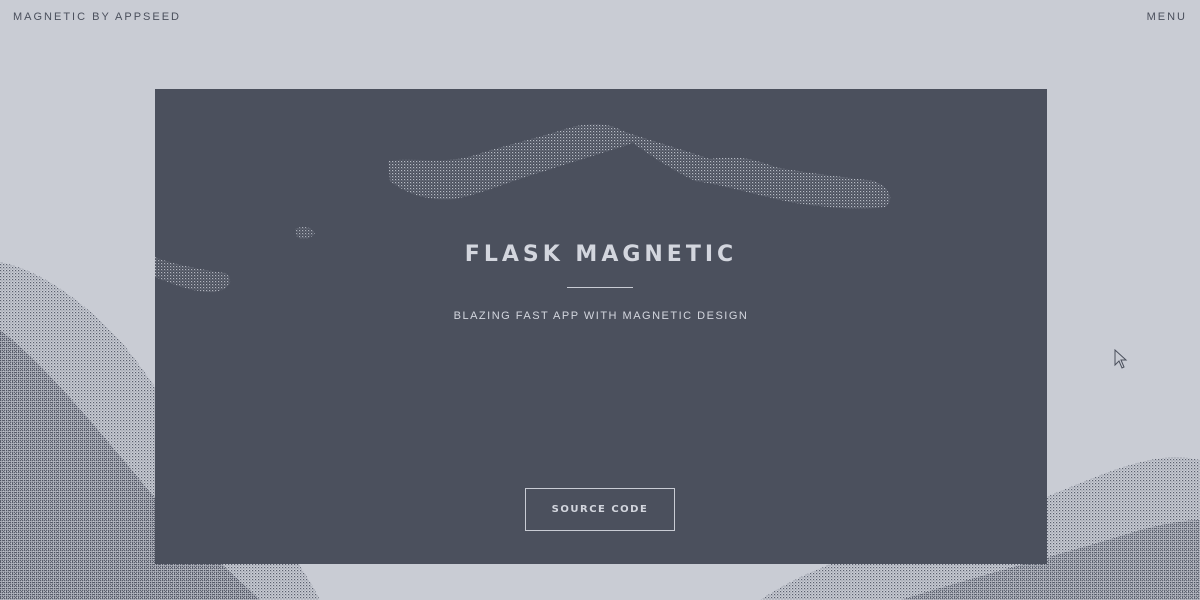 This screenshot has width=1200, height=600. What do you see at coordinates (601, 316) in the screenshot?
I see `hero-subtitle: BLAZING FAST APP WITH MAGNETIC DESIGN` at bounding box center [601, 316].